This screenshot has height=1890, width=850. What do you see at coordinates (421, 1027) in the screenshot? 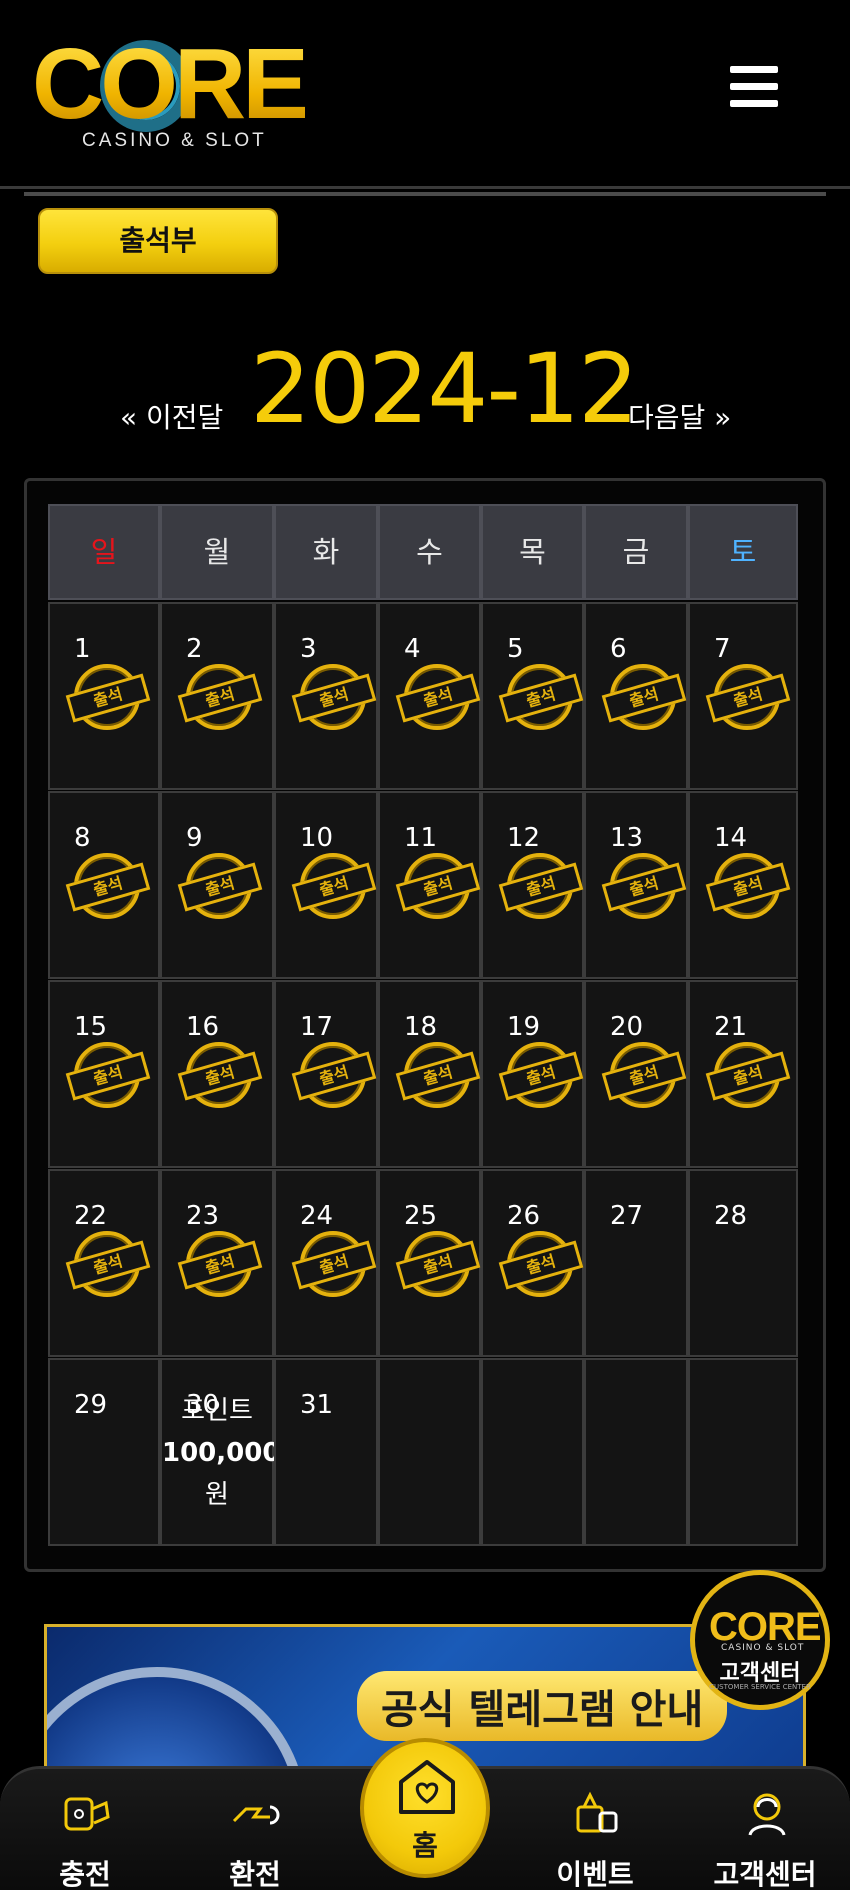
I see `day-number: 18` at bounding box center [421, 1027].